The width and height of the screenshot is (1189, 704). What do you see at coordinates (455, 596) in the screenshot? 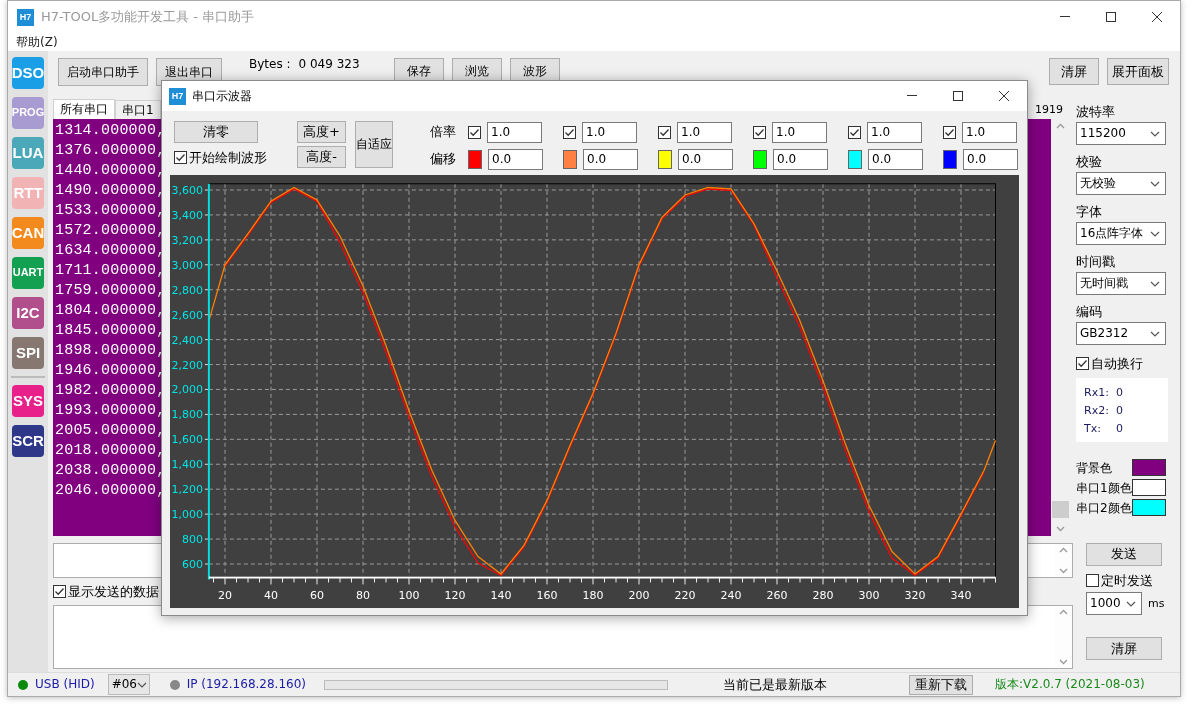
I see `x-tick-label: 120` at bounding box center [455, 596].